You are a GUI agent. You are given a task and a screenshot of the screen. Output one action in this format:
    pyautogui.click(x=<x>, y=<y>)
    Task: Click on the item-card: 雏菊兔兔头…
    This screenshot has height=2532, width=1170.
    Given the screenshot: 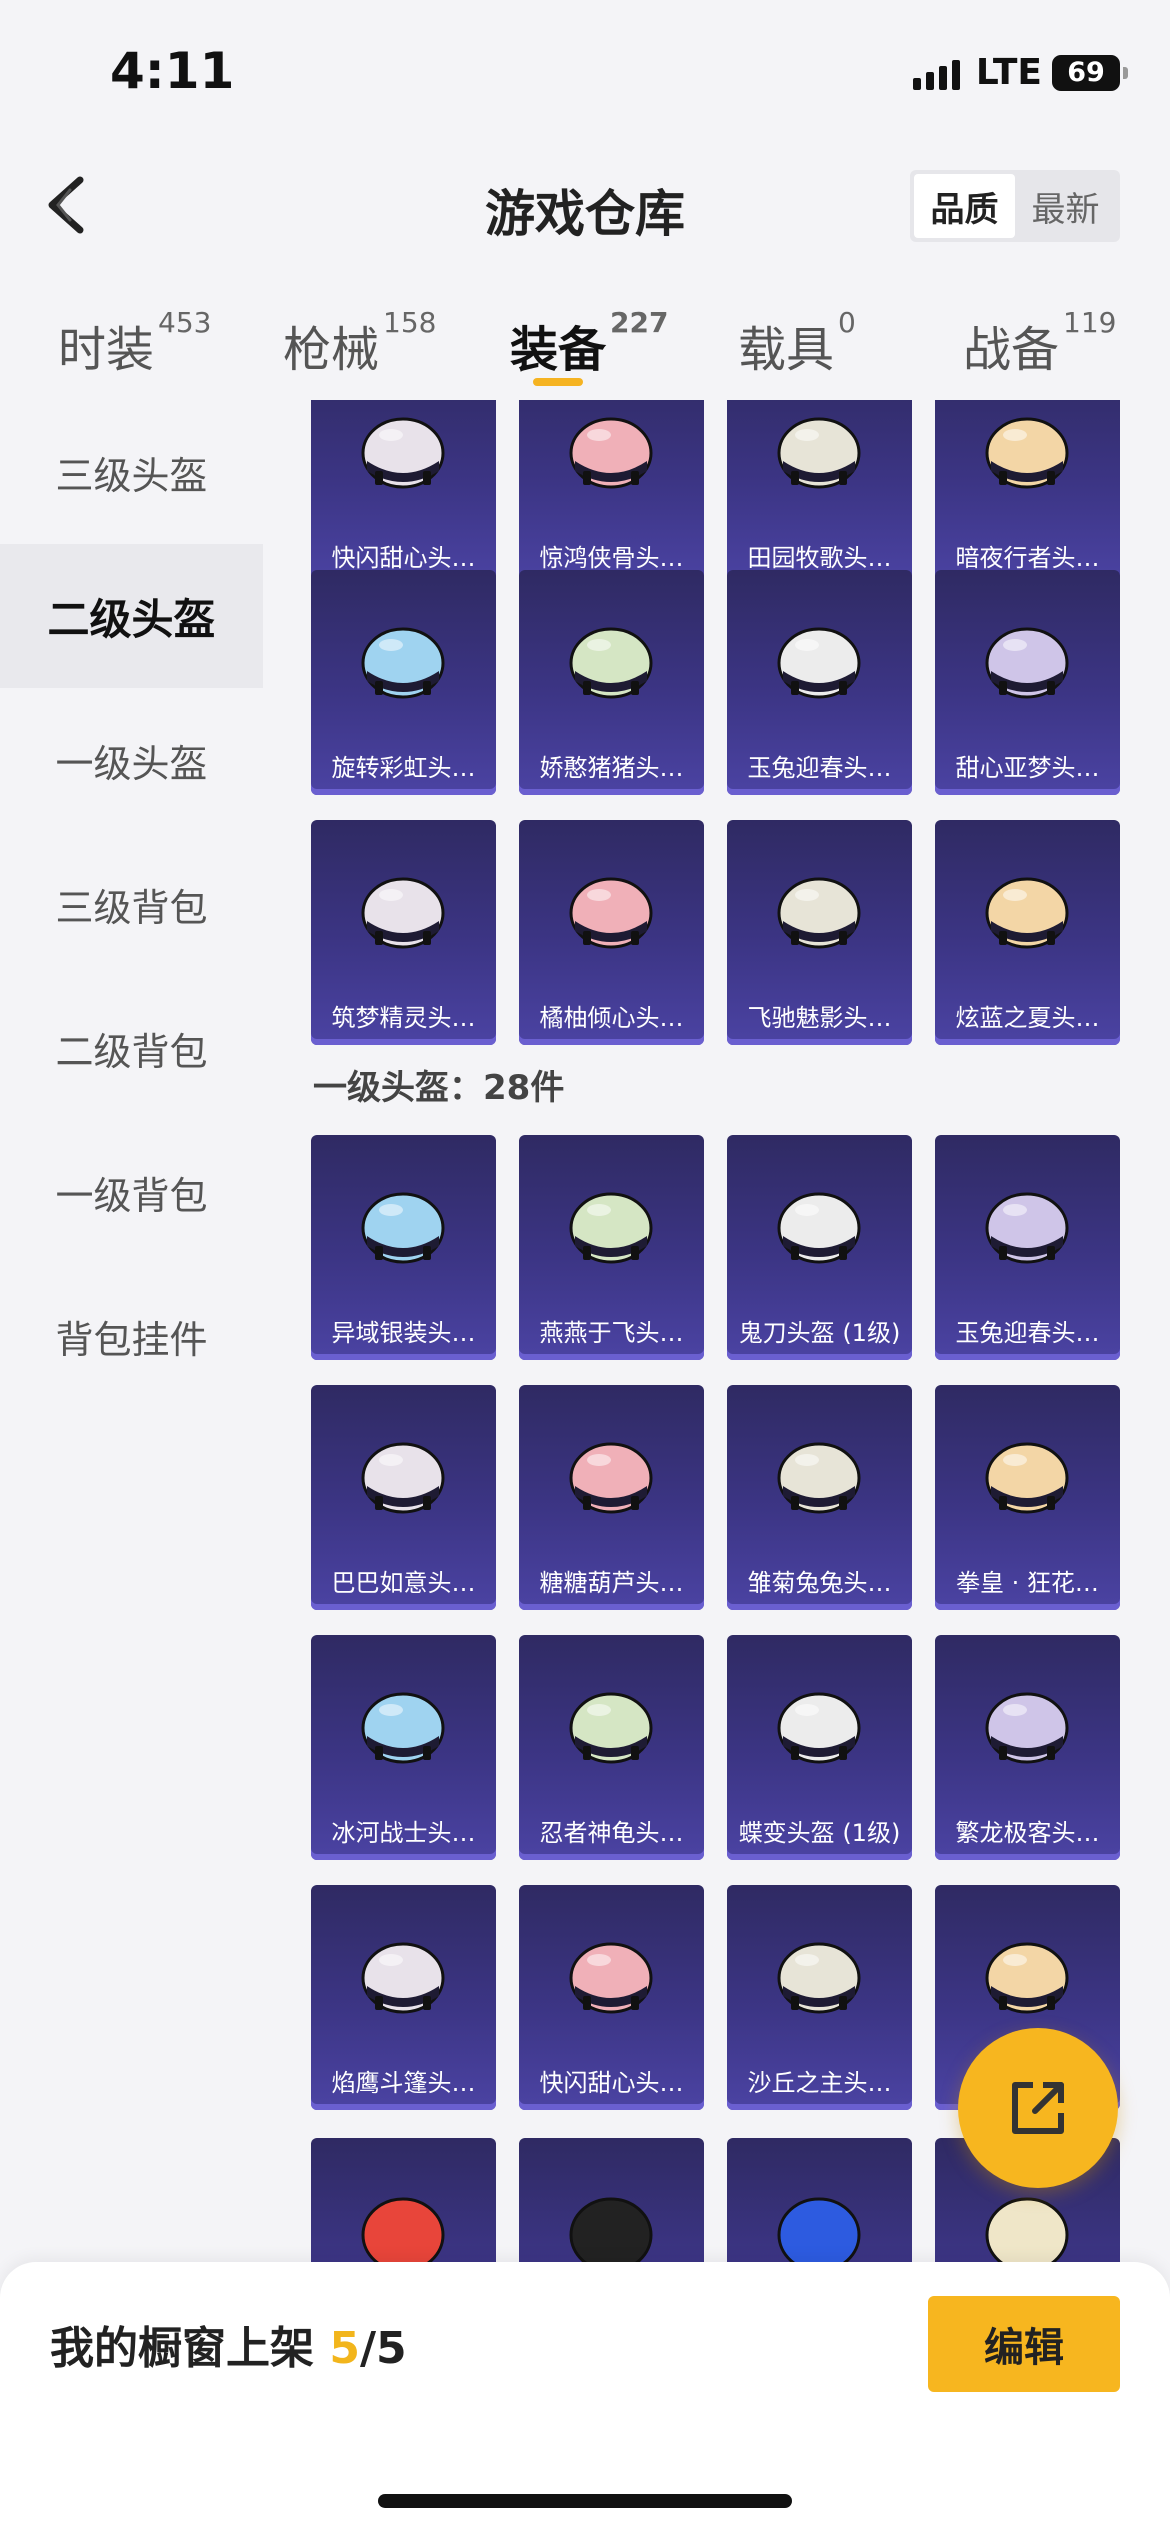 What is the action you would take?
    pyautogui.click(x=819, y=1497)
    